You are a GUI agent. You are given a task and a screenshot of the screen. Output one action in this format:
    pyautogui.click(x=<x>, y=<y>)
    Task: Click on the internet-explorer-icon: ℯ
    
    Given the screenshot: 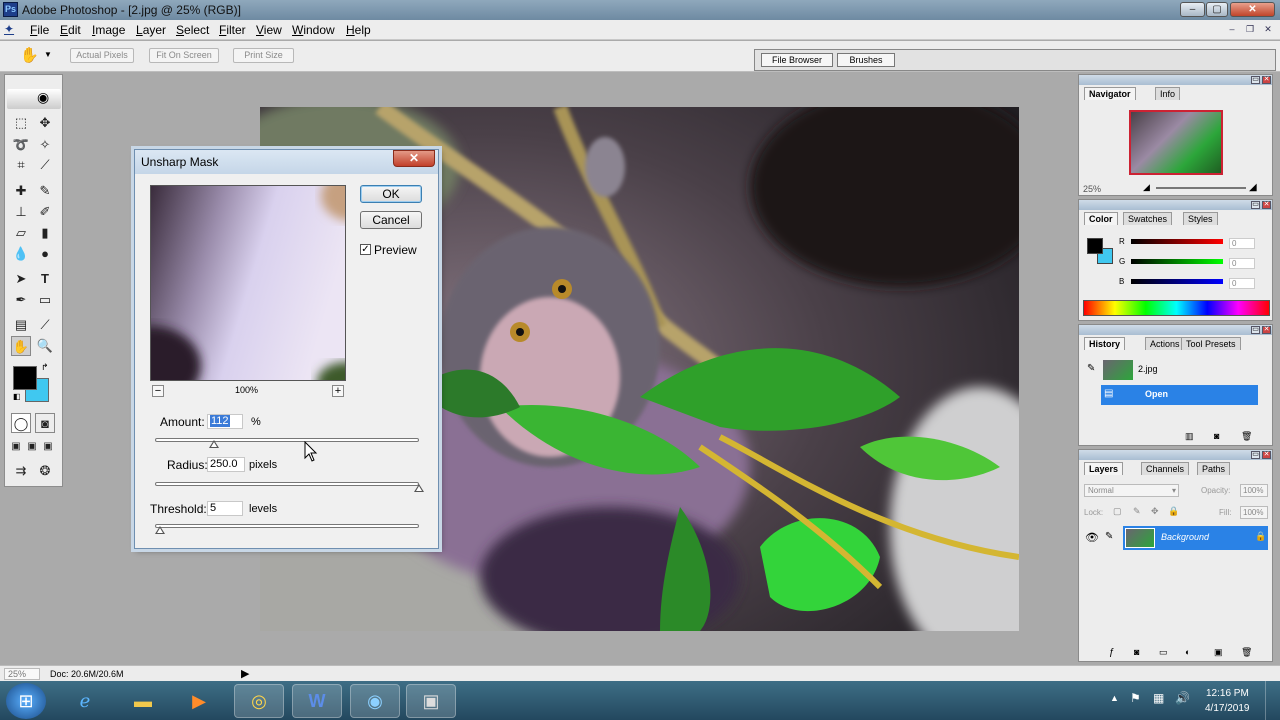 What is the action you would take?
    pyautogui.click(x=85, y=701)
    